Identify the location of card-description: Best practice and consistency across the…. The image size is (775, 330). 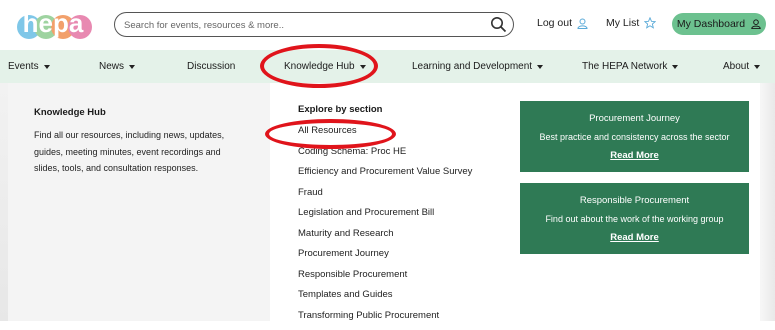
(634, 137).